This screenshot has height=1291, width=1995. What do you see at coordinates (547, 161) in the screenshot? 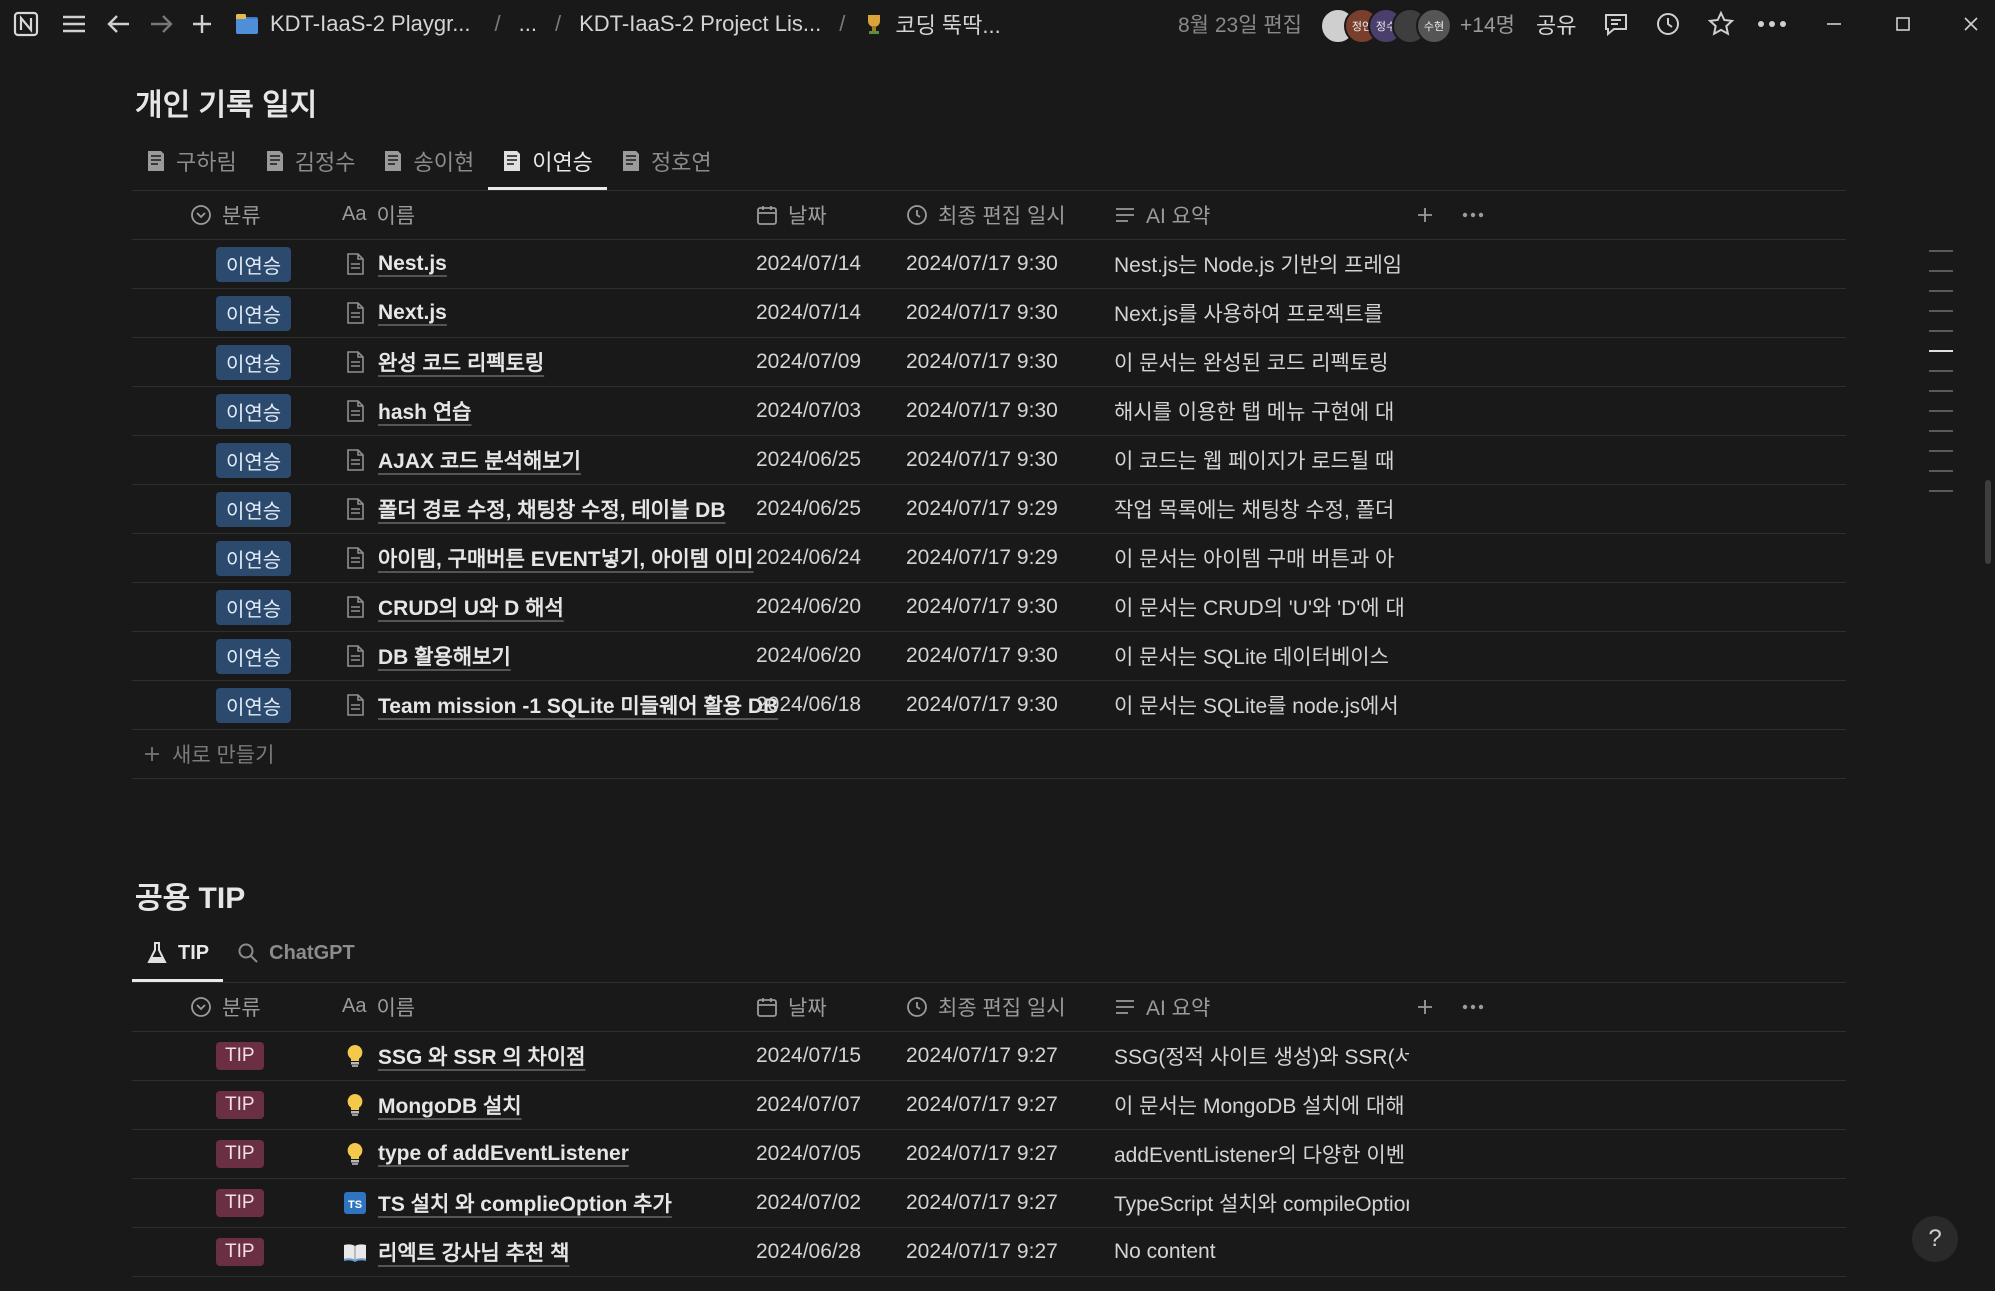
I see `tab-person-active: 이연승` at bounding box center [547, 161].